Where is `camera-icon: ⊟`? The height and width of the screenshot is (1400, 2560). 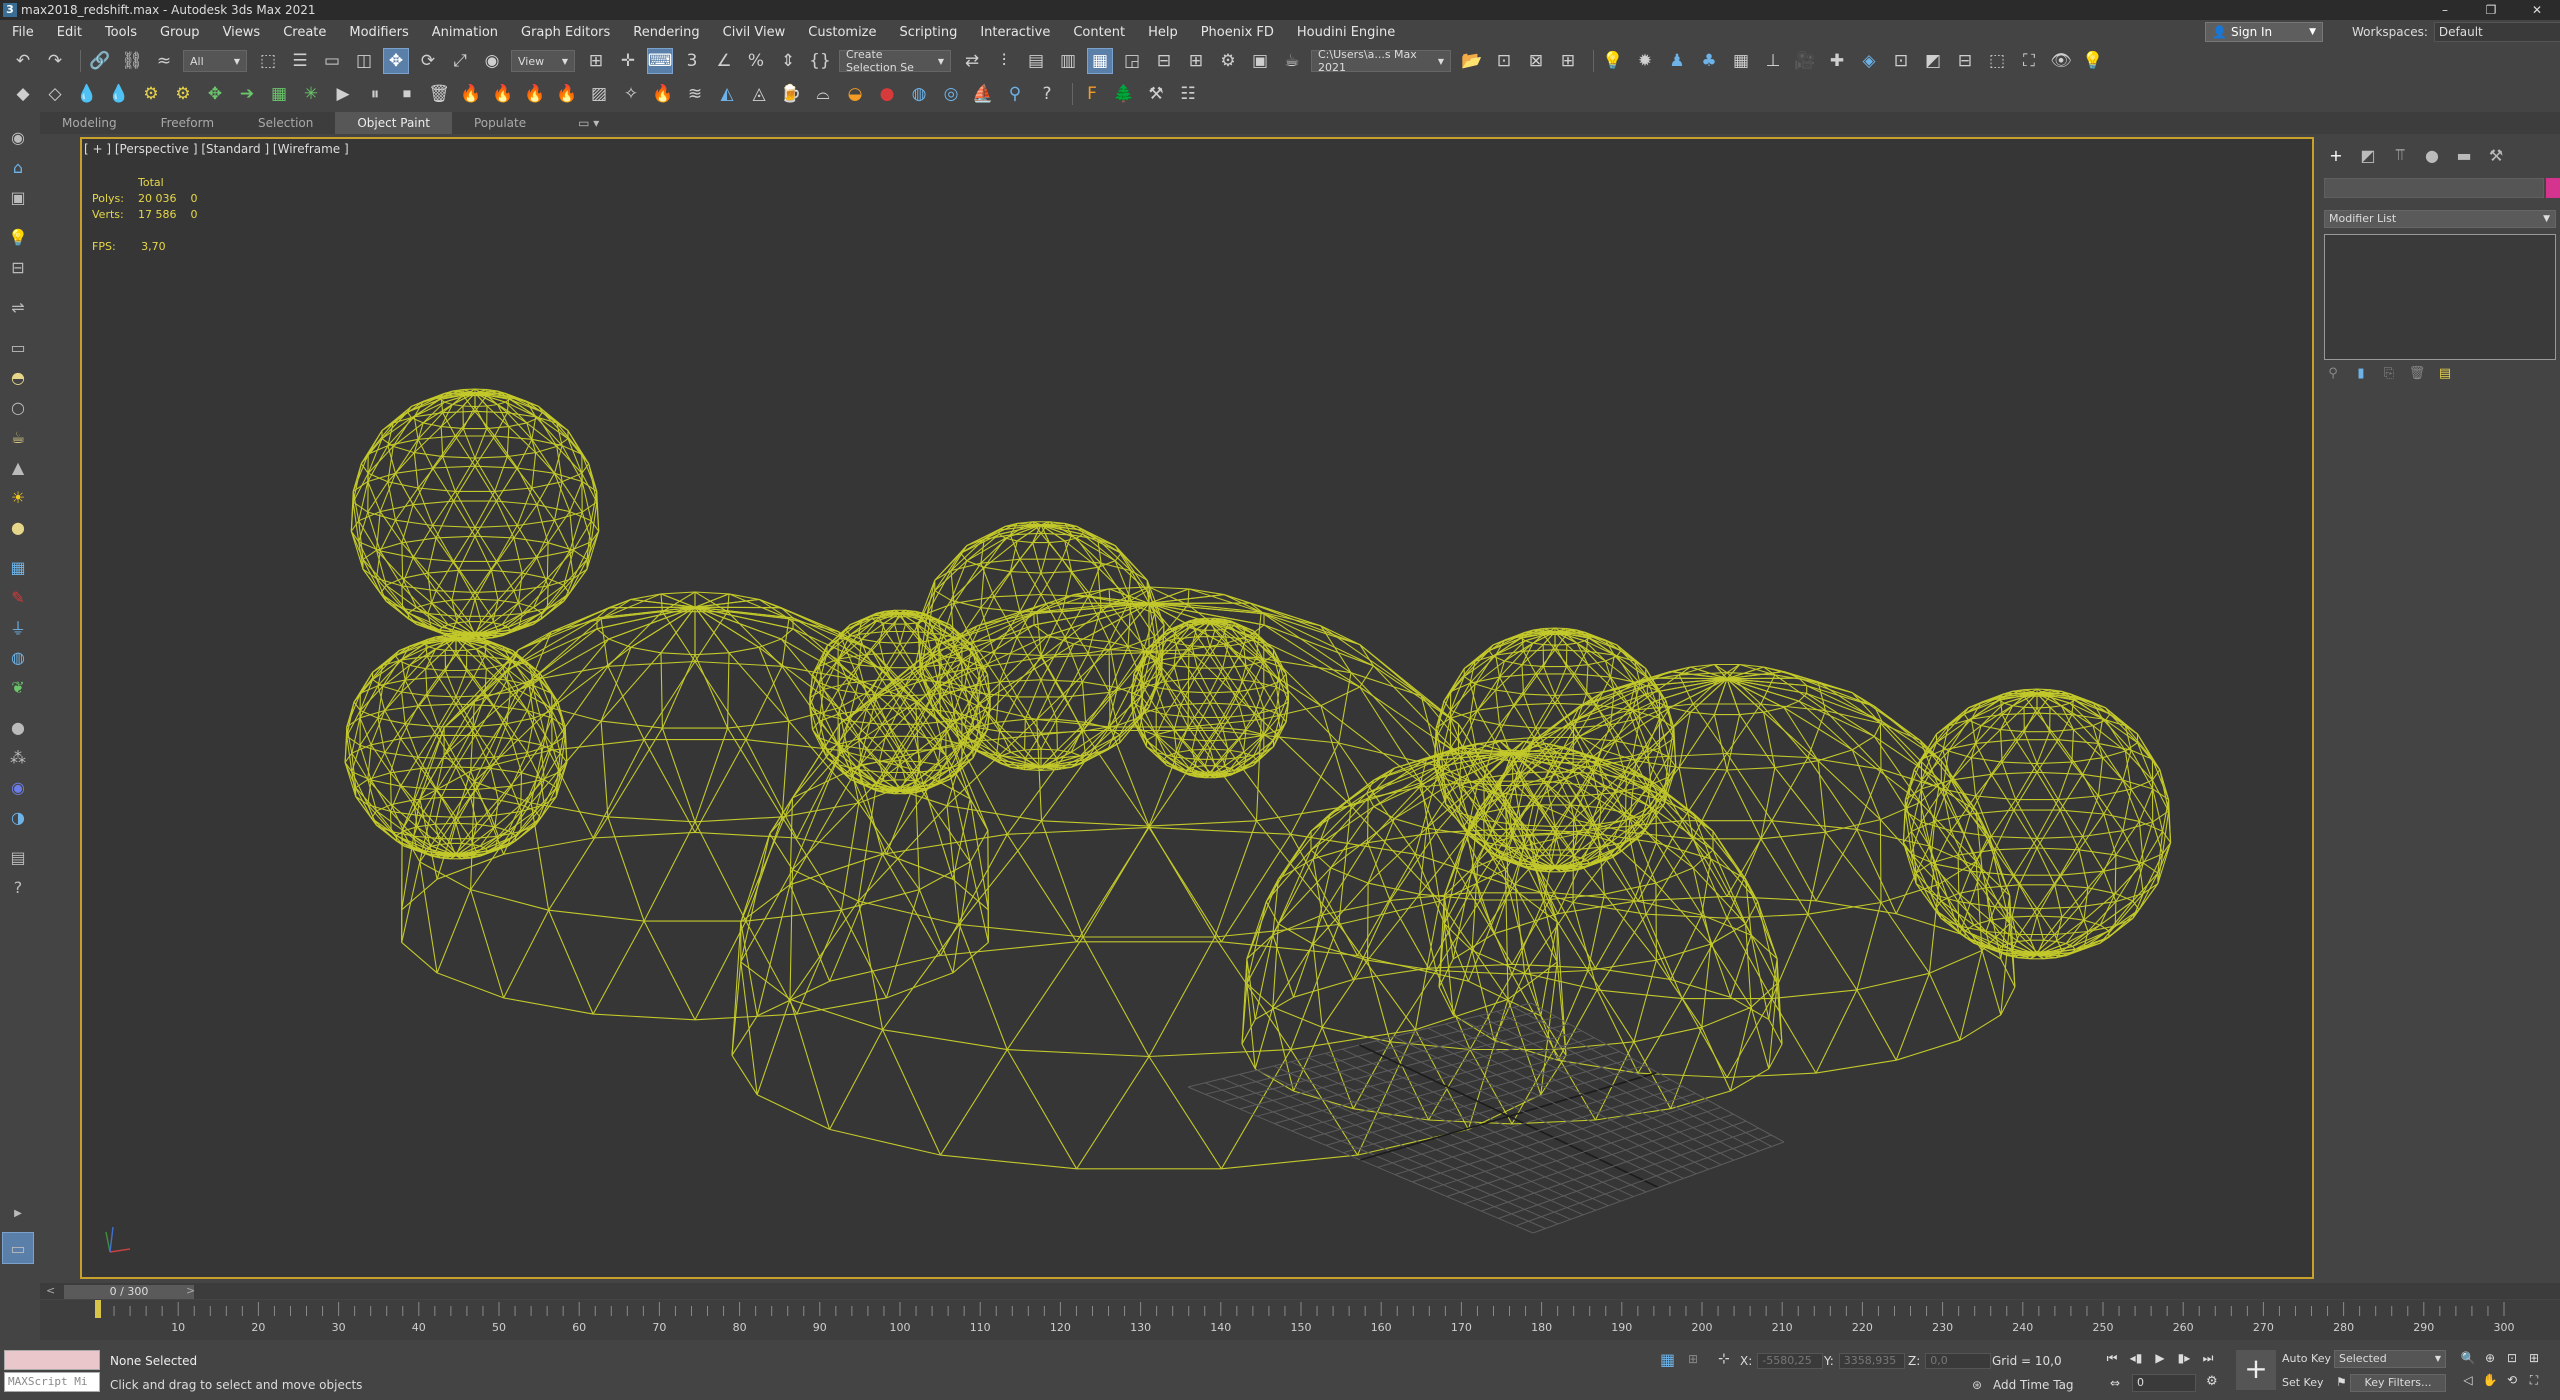 camera-icon: ⊟ is located at coordinates (18, 267).